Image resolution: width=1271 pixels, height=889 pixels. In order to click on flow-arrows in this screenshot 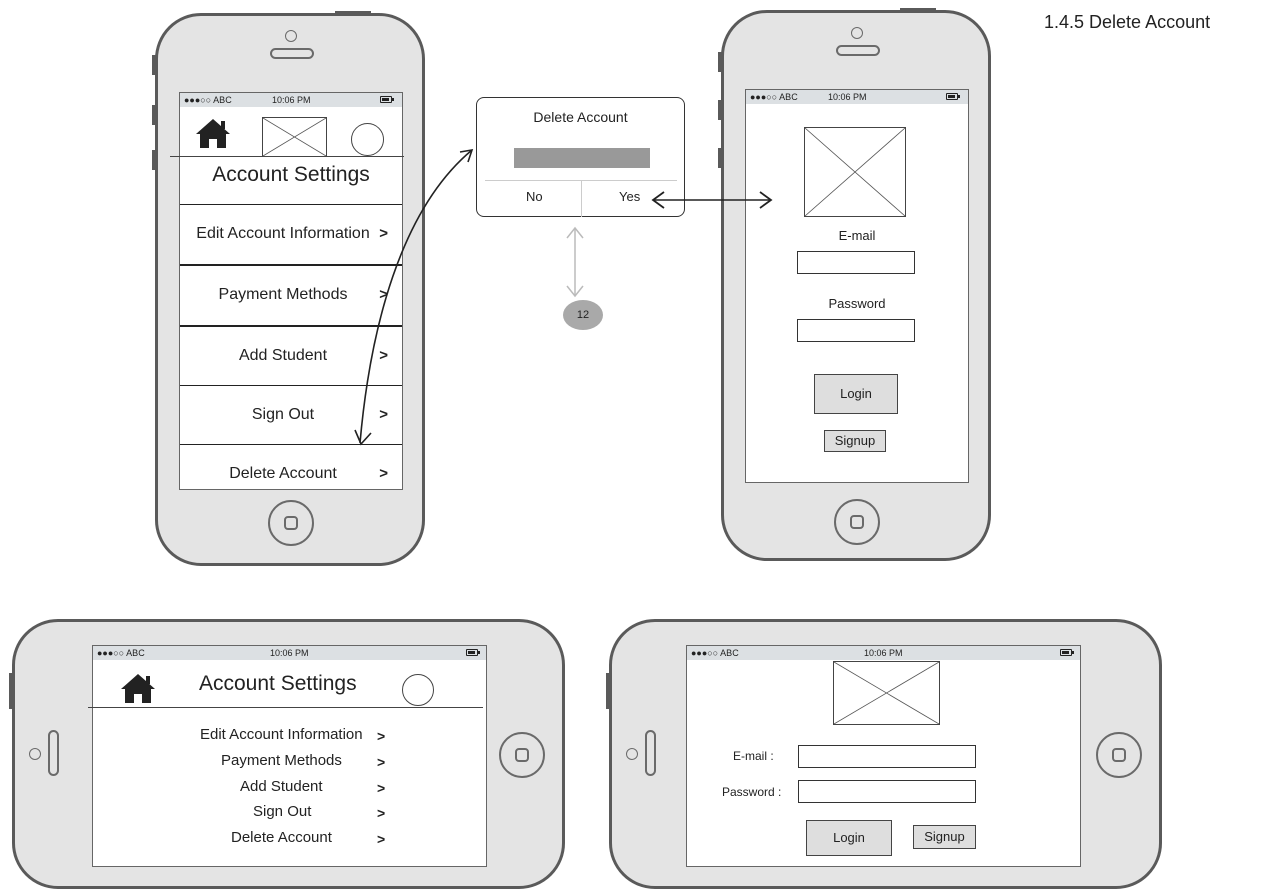, I will do `click(563, 297)`.